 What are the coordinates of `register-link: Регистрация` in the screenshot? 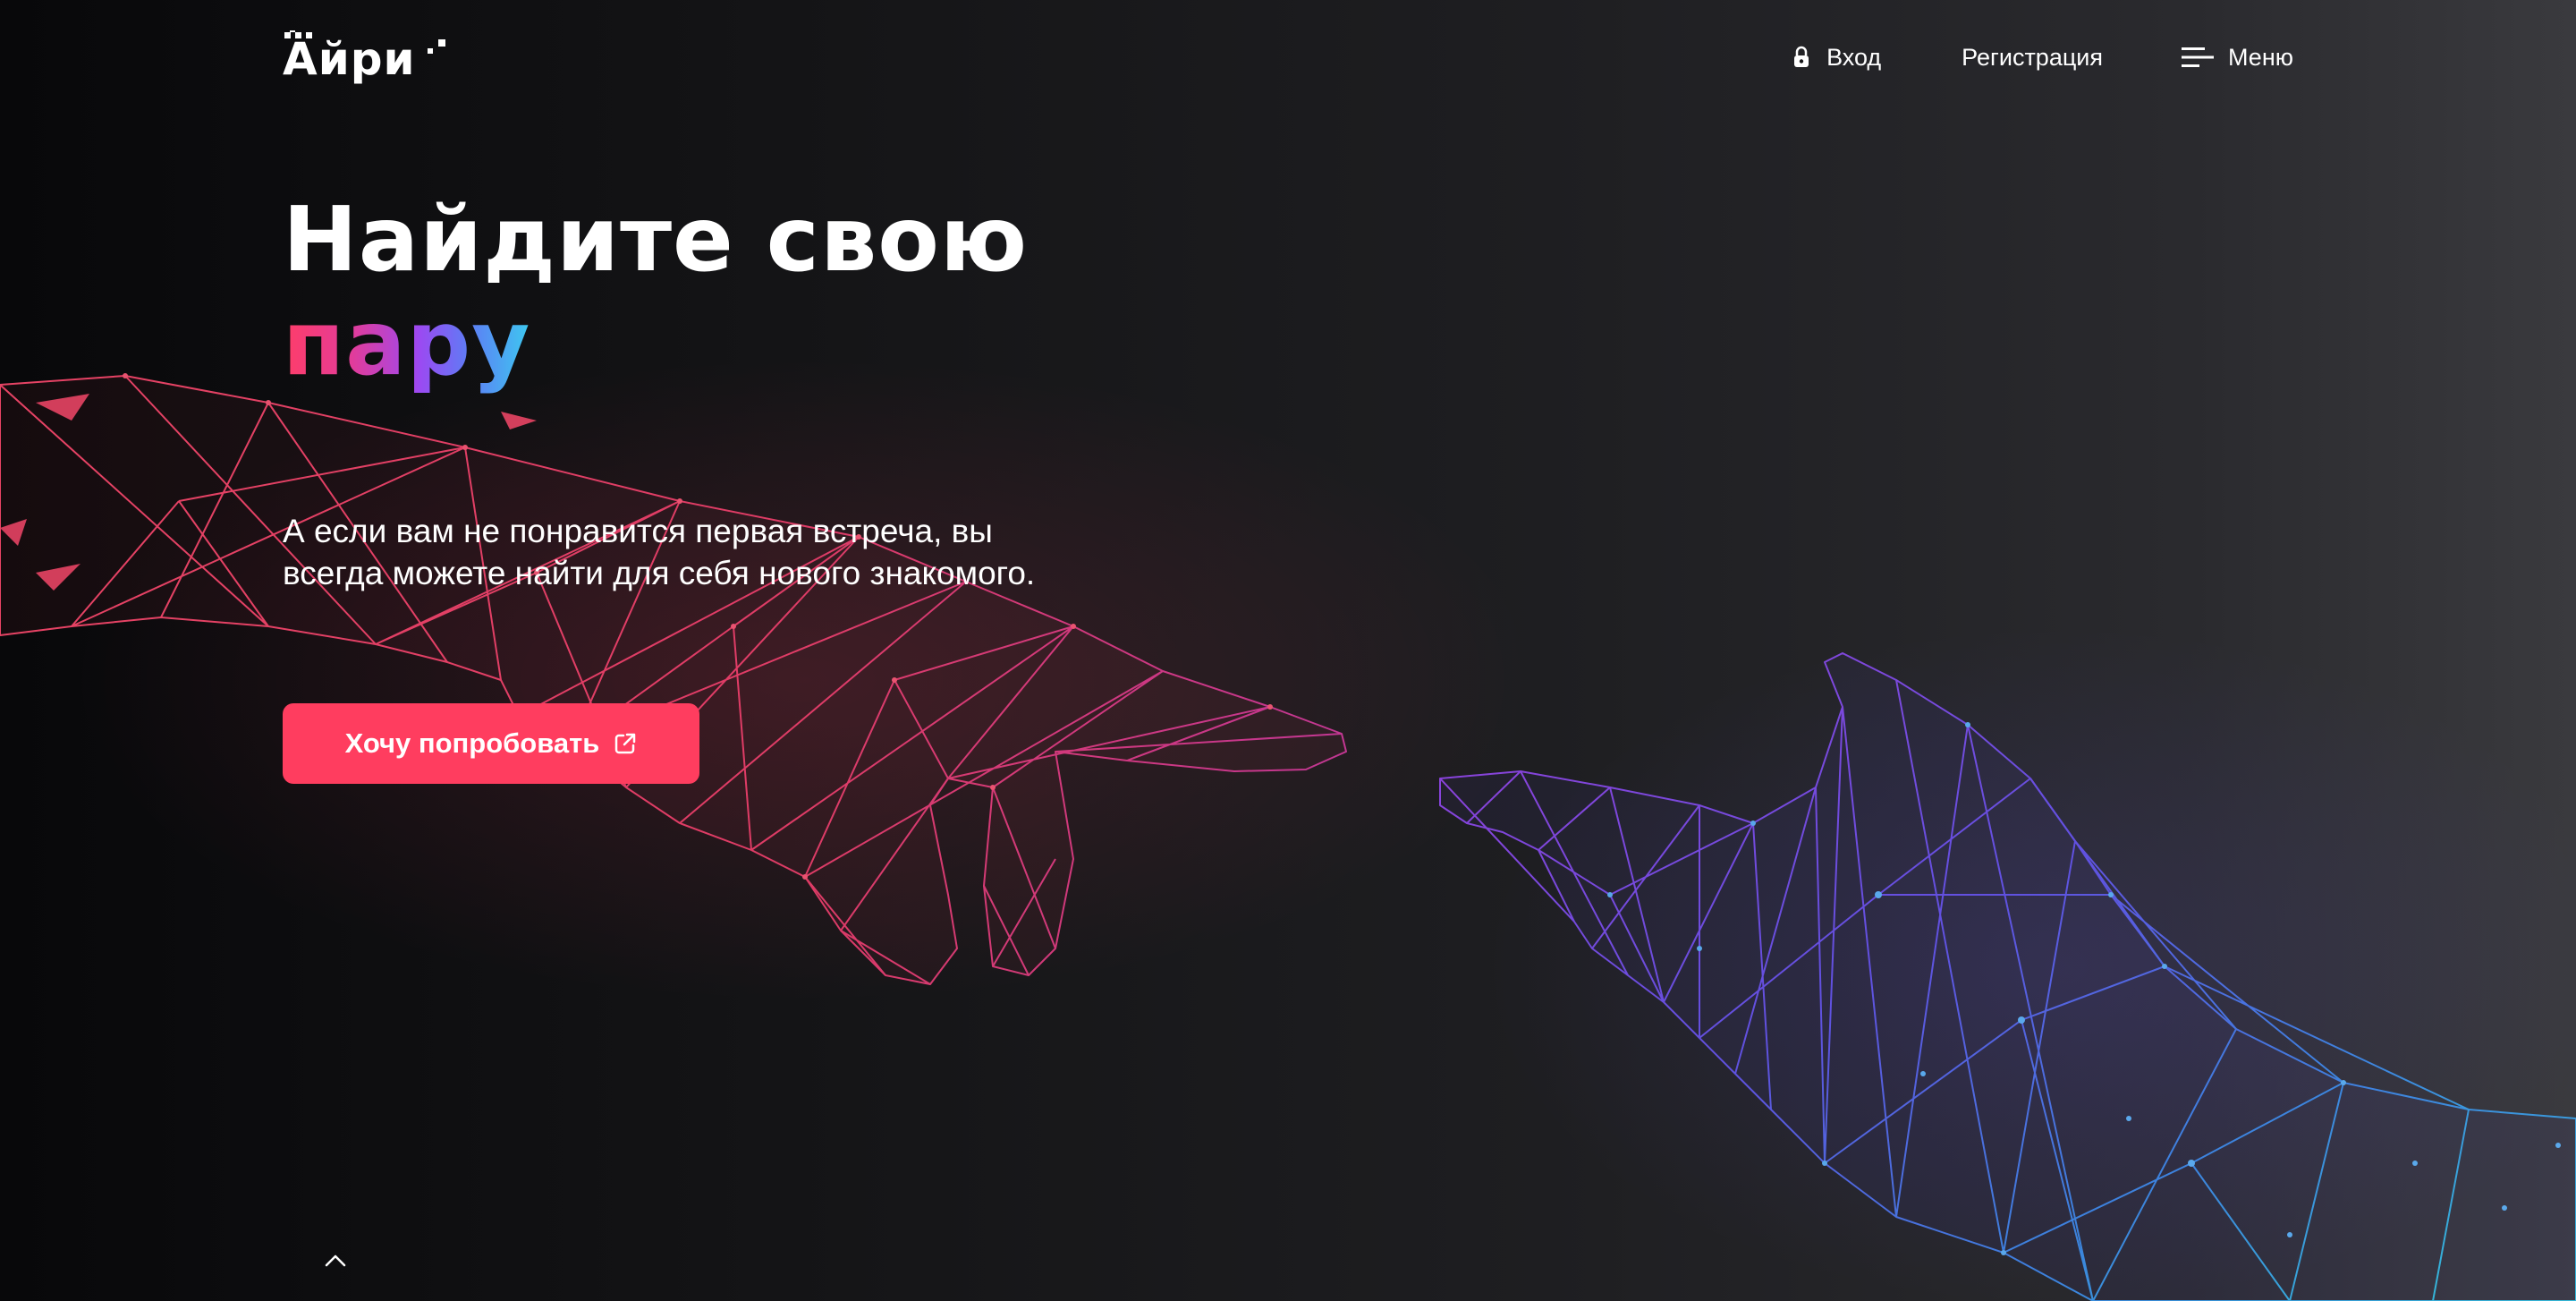 It's located at (2032, 58).